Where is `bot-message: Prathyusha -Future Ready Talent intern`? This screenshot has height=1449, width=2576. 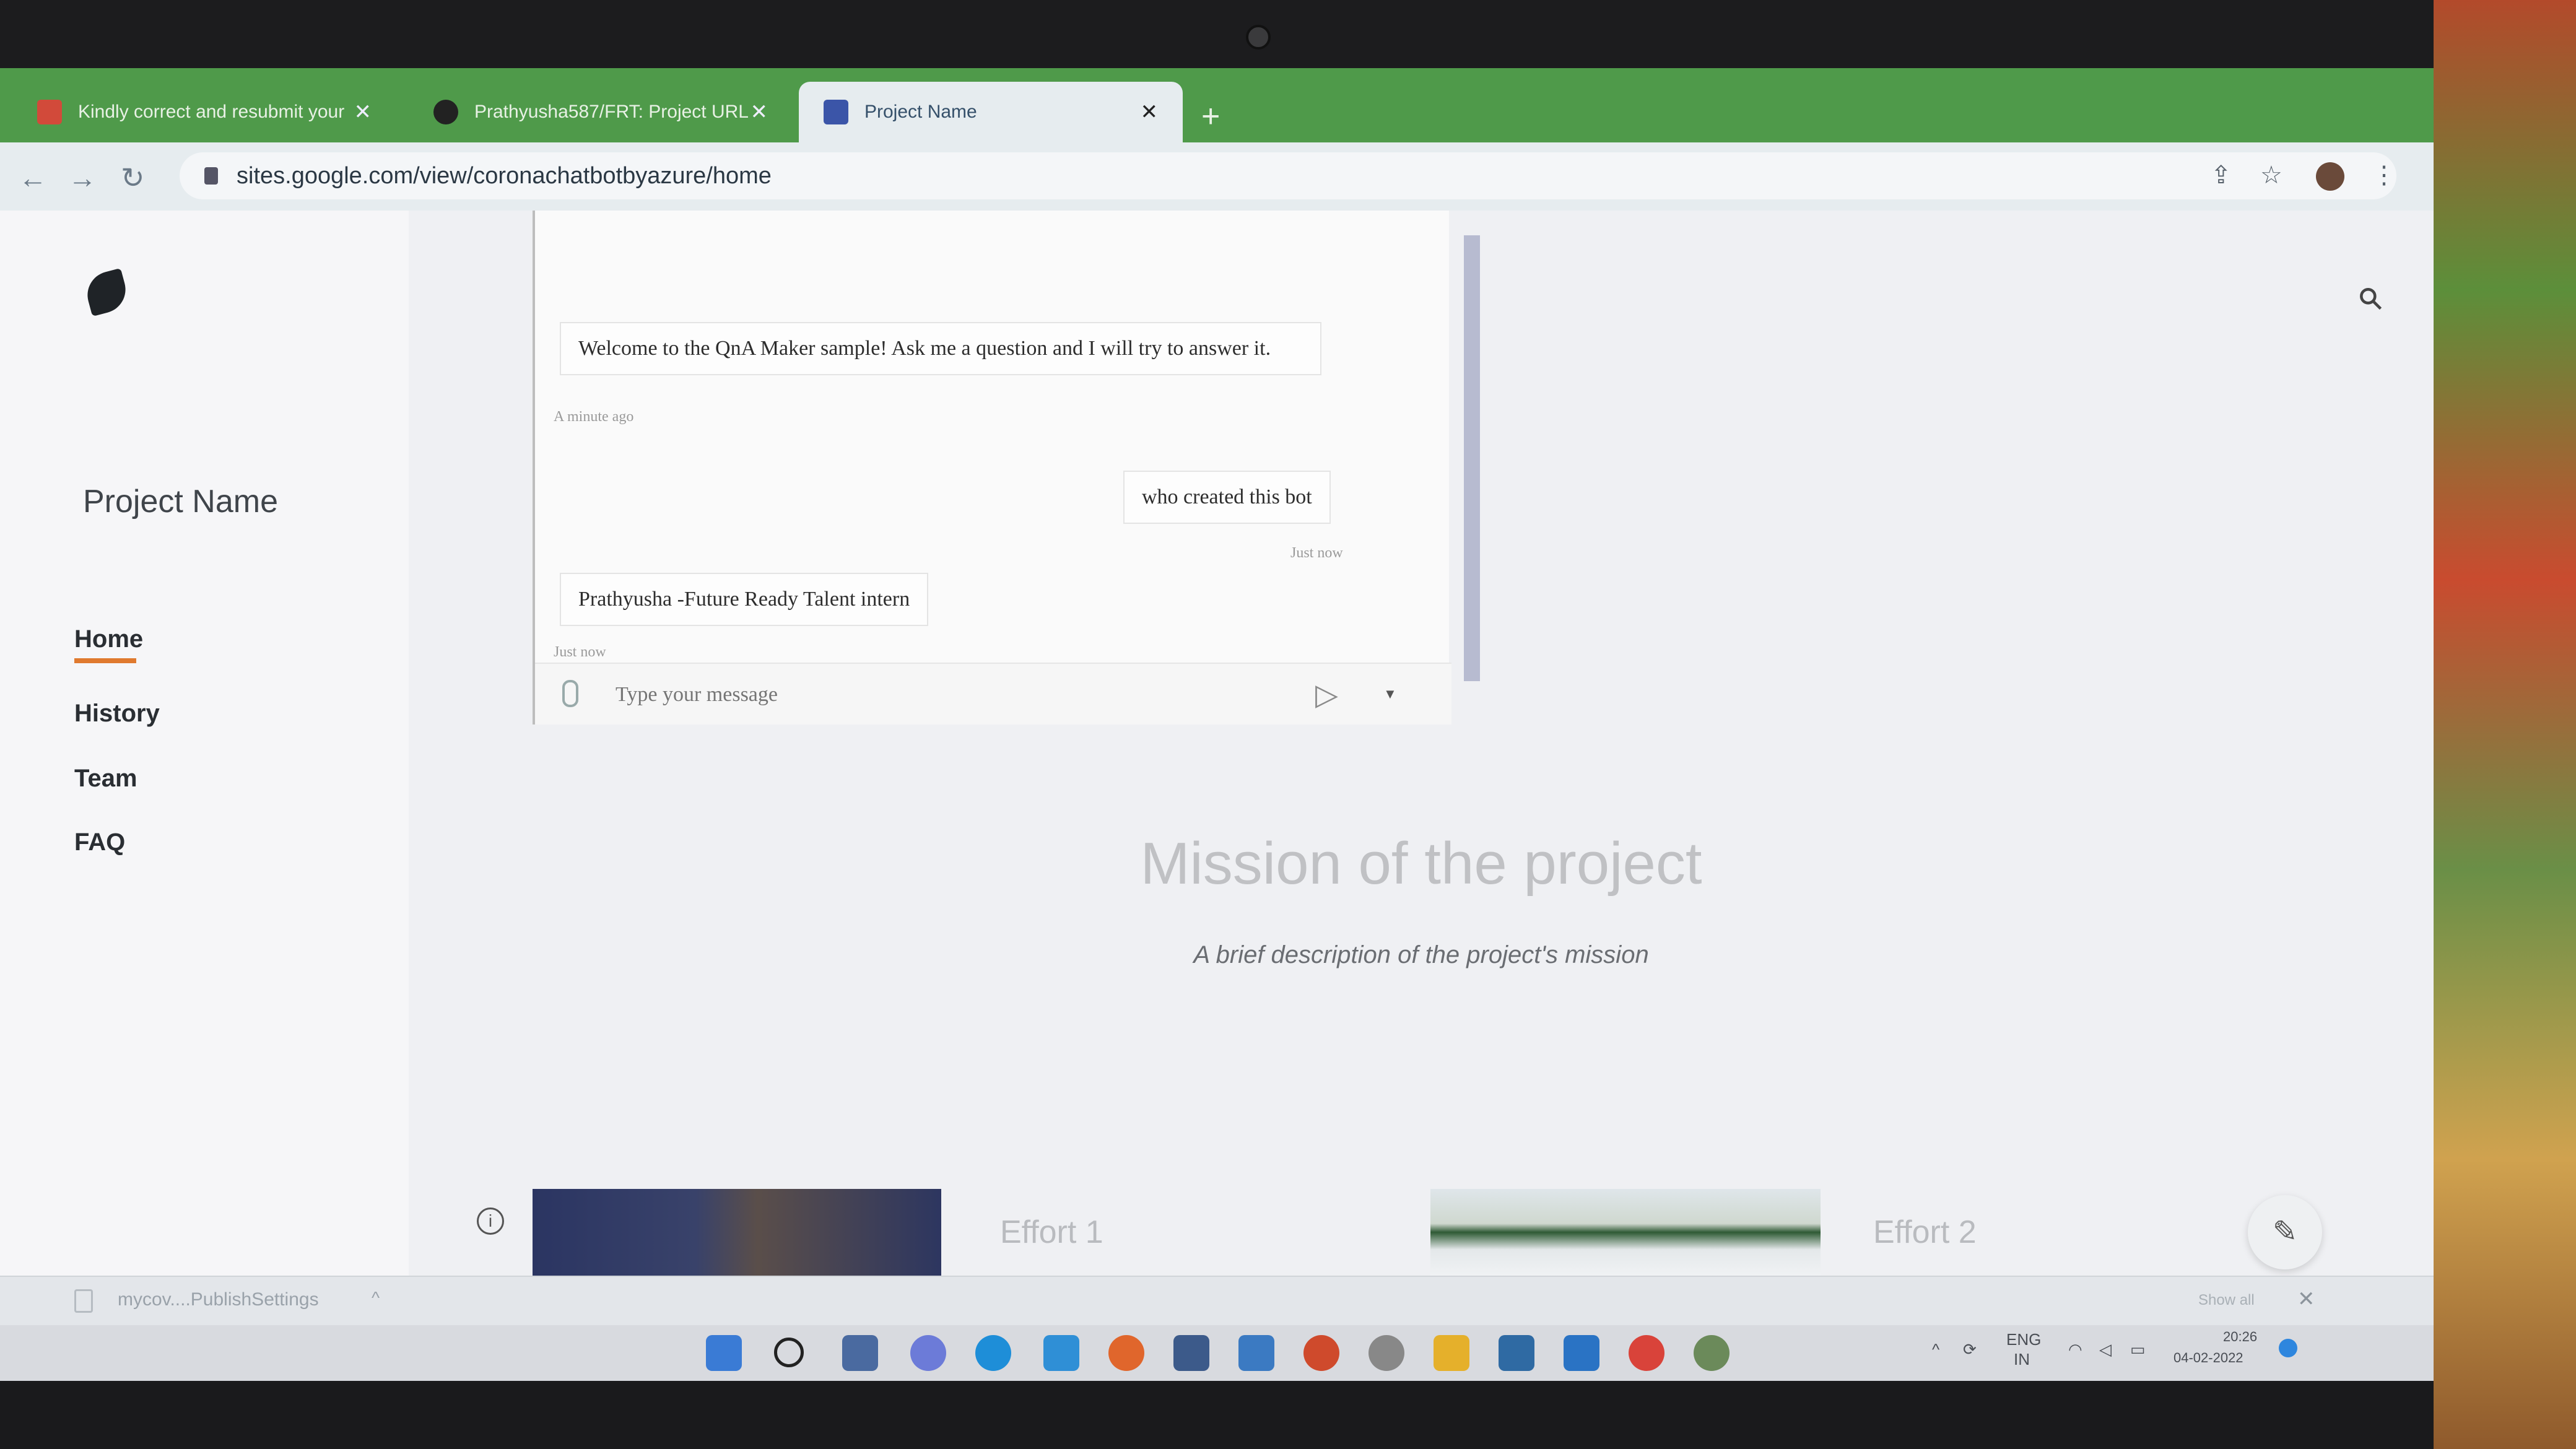 bot-message: Prathyusha -Future Ready Talent intern is located at coordinates (744, 599).